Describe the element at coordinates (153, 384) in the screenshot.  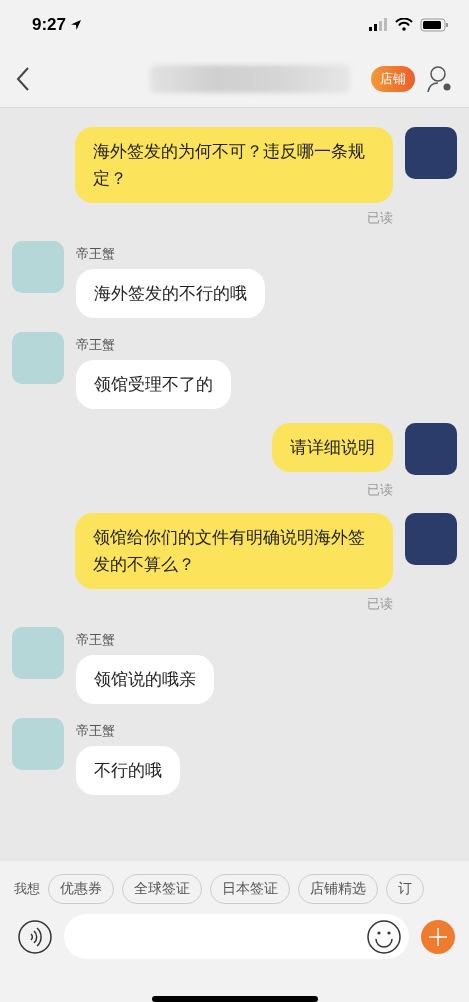
I see `received-message-bubble: 领馆受理不了的` at that location.